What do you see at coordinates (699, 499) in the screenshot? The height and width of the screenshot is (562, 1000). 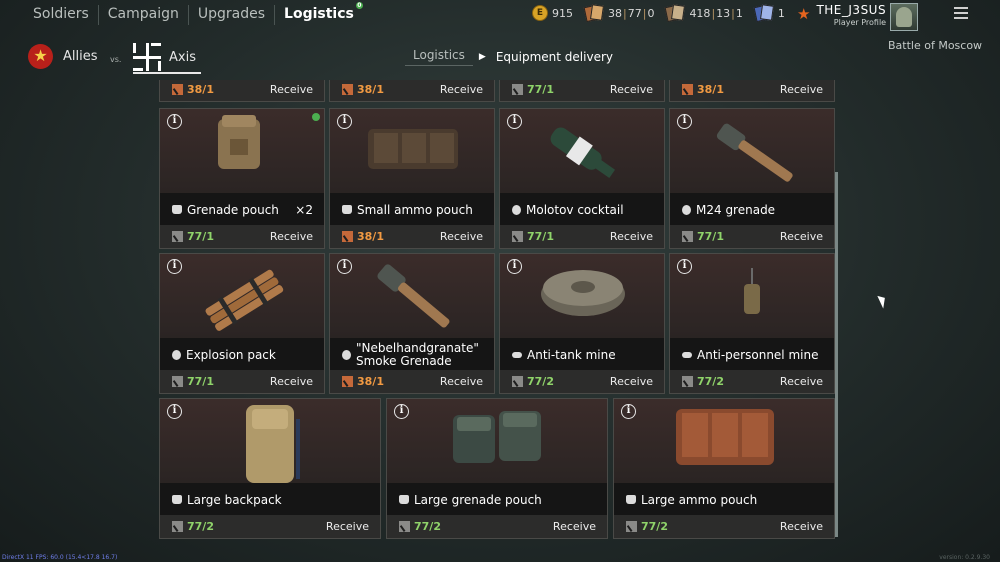 I see `item-name: Large ammo pouch` at bounding box center [699, 499].